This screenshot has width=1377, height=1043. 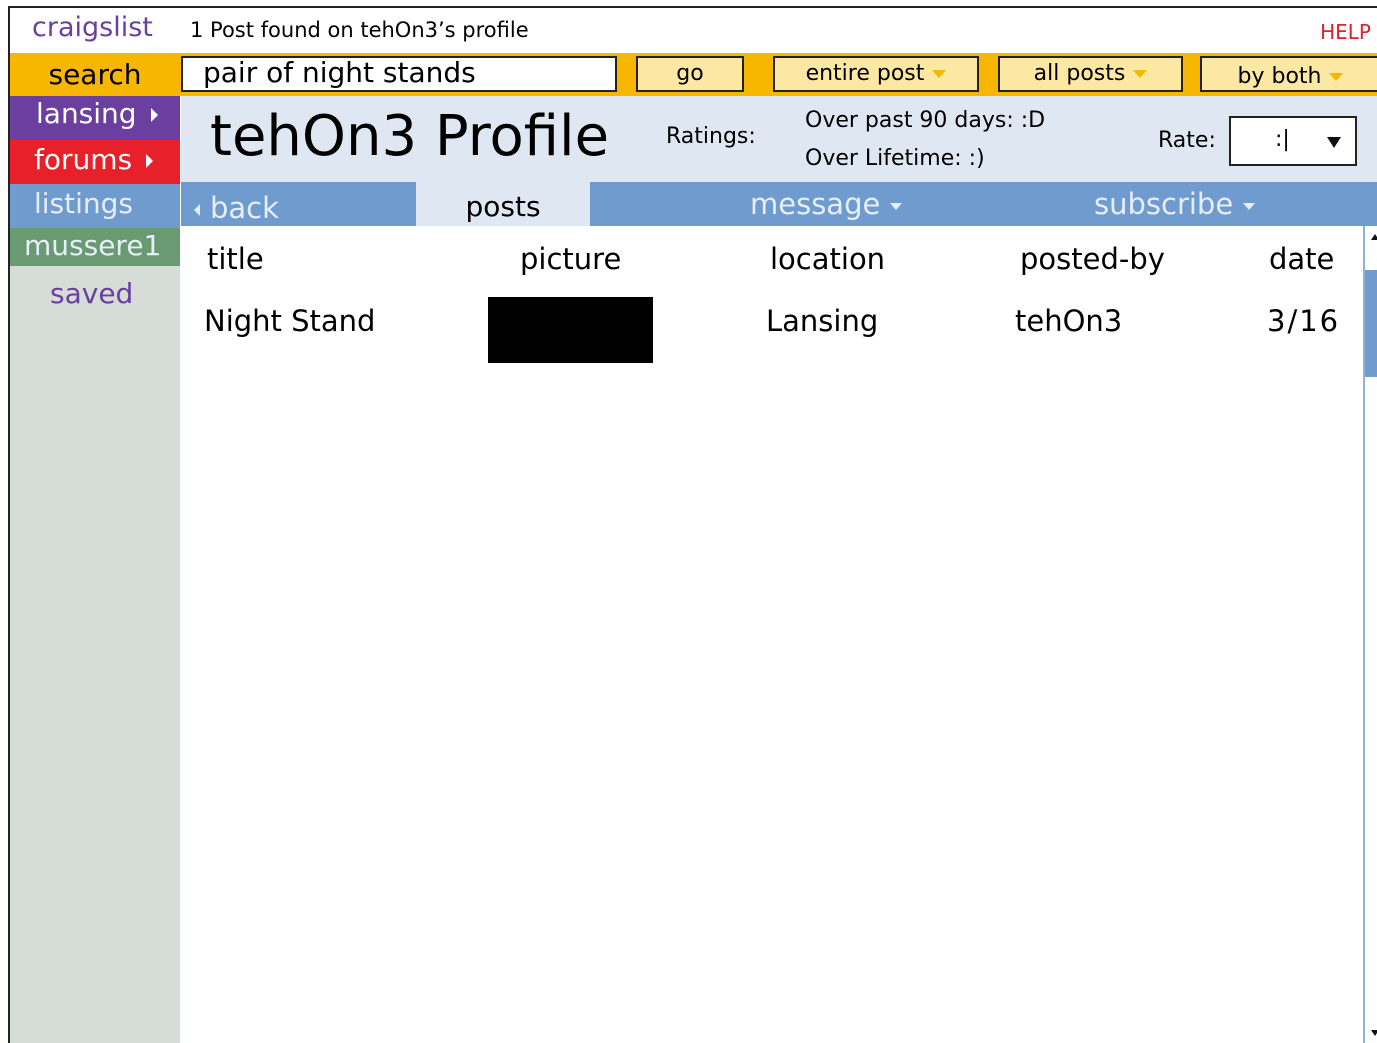 I want to click on sidebar-item-forums: forums, so click(x=95, y=162).